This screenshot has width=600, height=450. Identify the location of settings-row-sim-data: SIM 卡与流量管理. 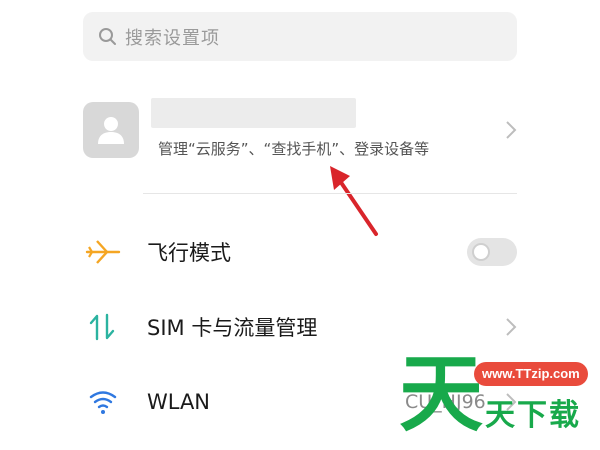
(300, 327).